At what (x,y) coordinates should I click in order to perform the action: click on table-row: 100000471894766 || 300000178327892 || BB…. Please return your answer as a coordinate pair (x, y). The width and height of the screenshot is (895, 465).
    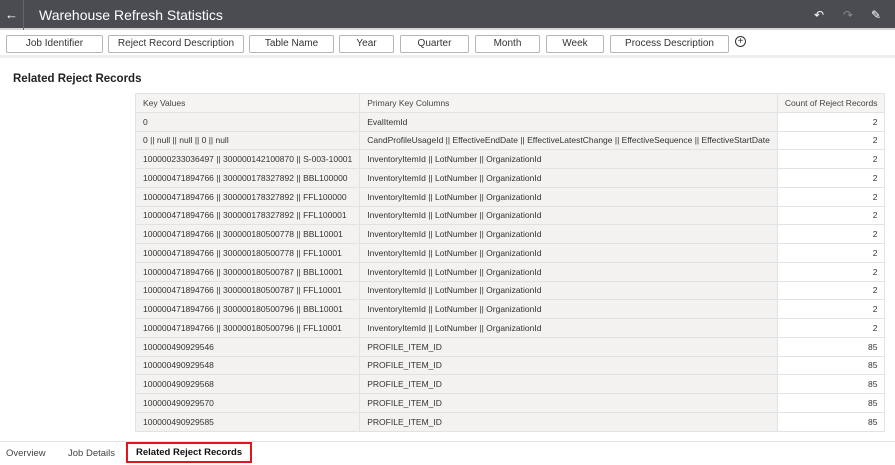
    Looking at the image, I should click on (510, 178).